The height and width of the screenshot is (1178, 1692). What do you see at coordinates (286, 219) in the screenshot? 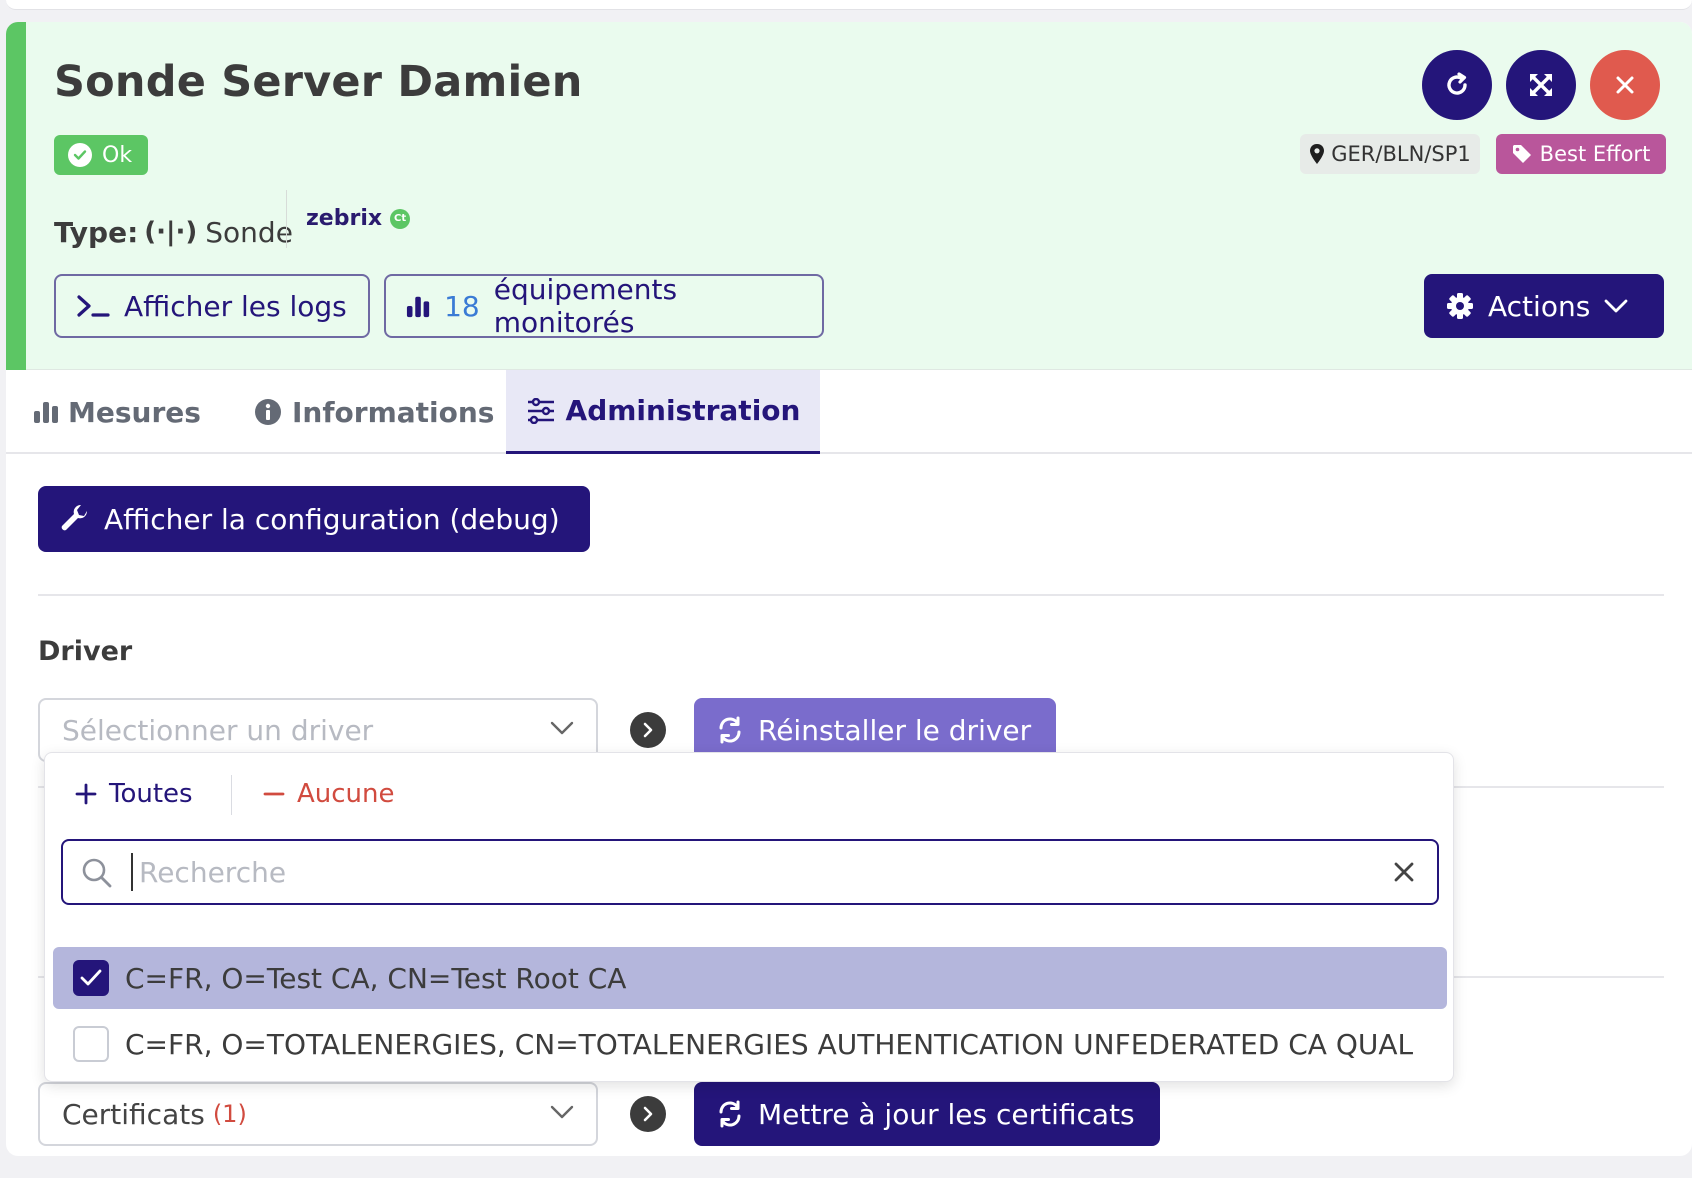
I see `type-divider` at bounding box center [286, 219].